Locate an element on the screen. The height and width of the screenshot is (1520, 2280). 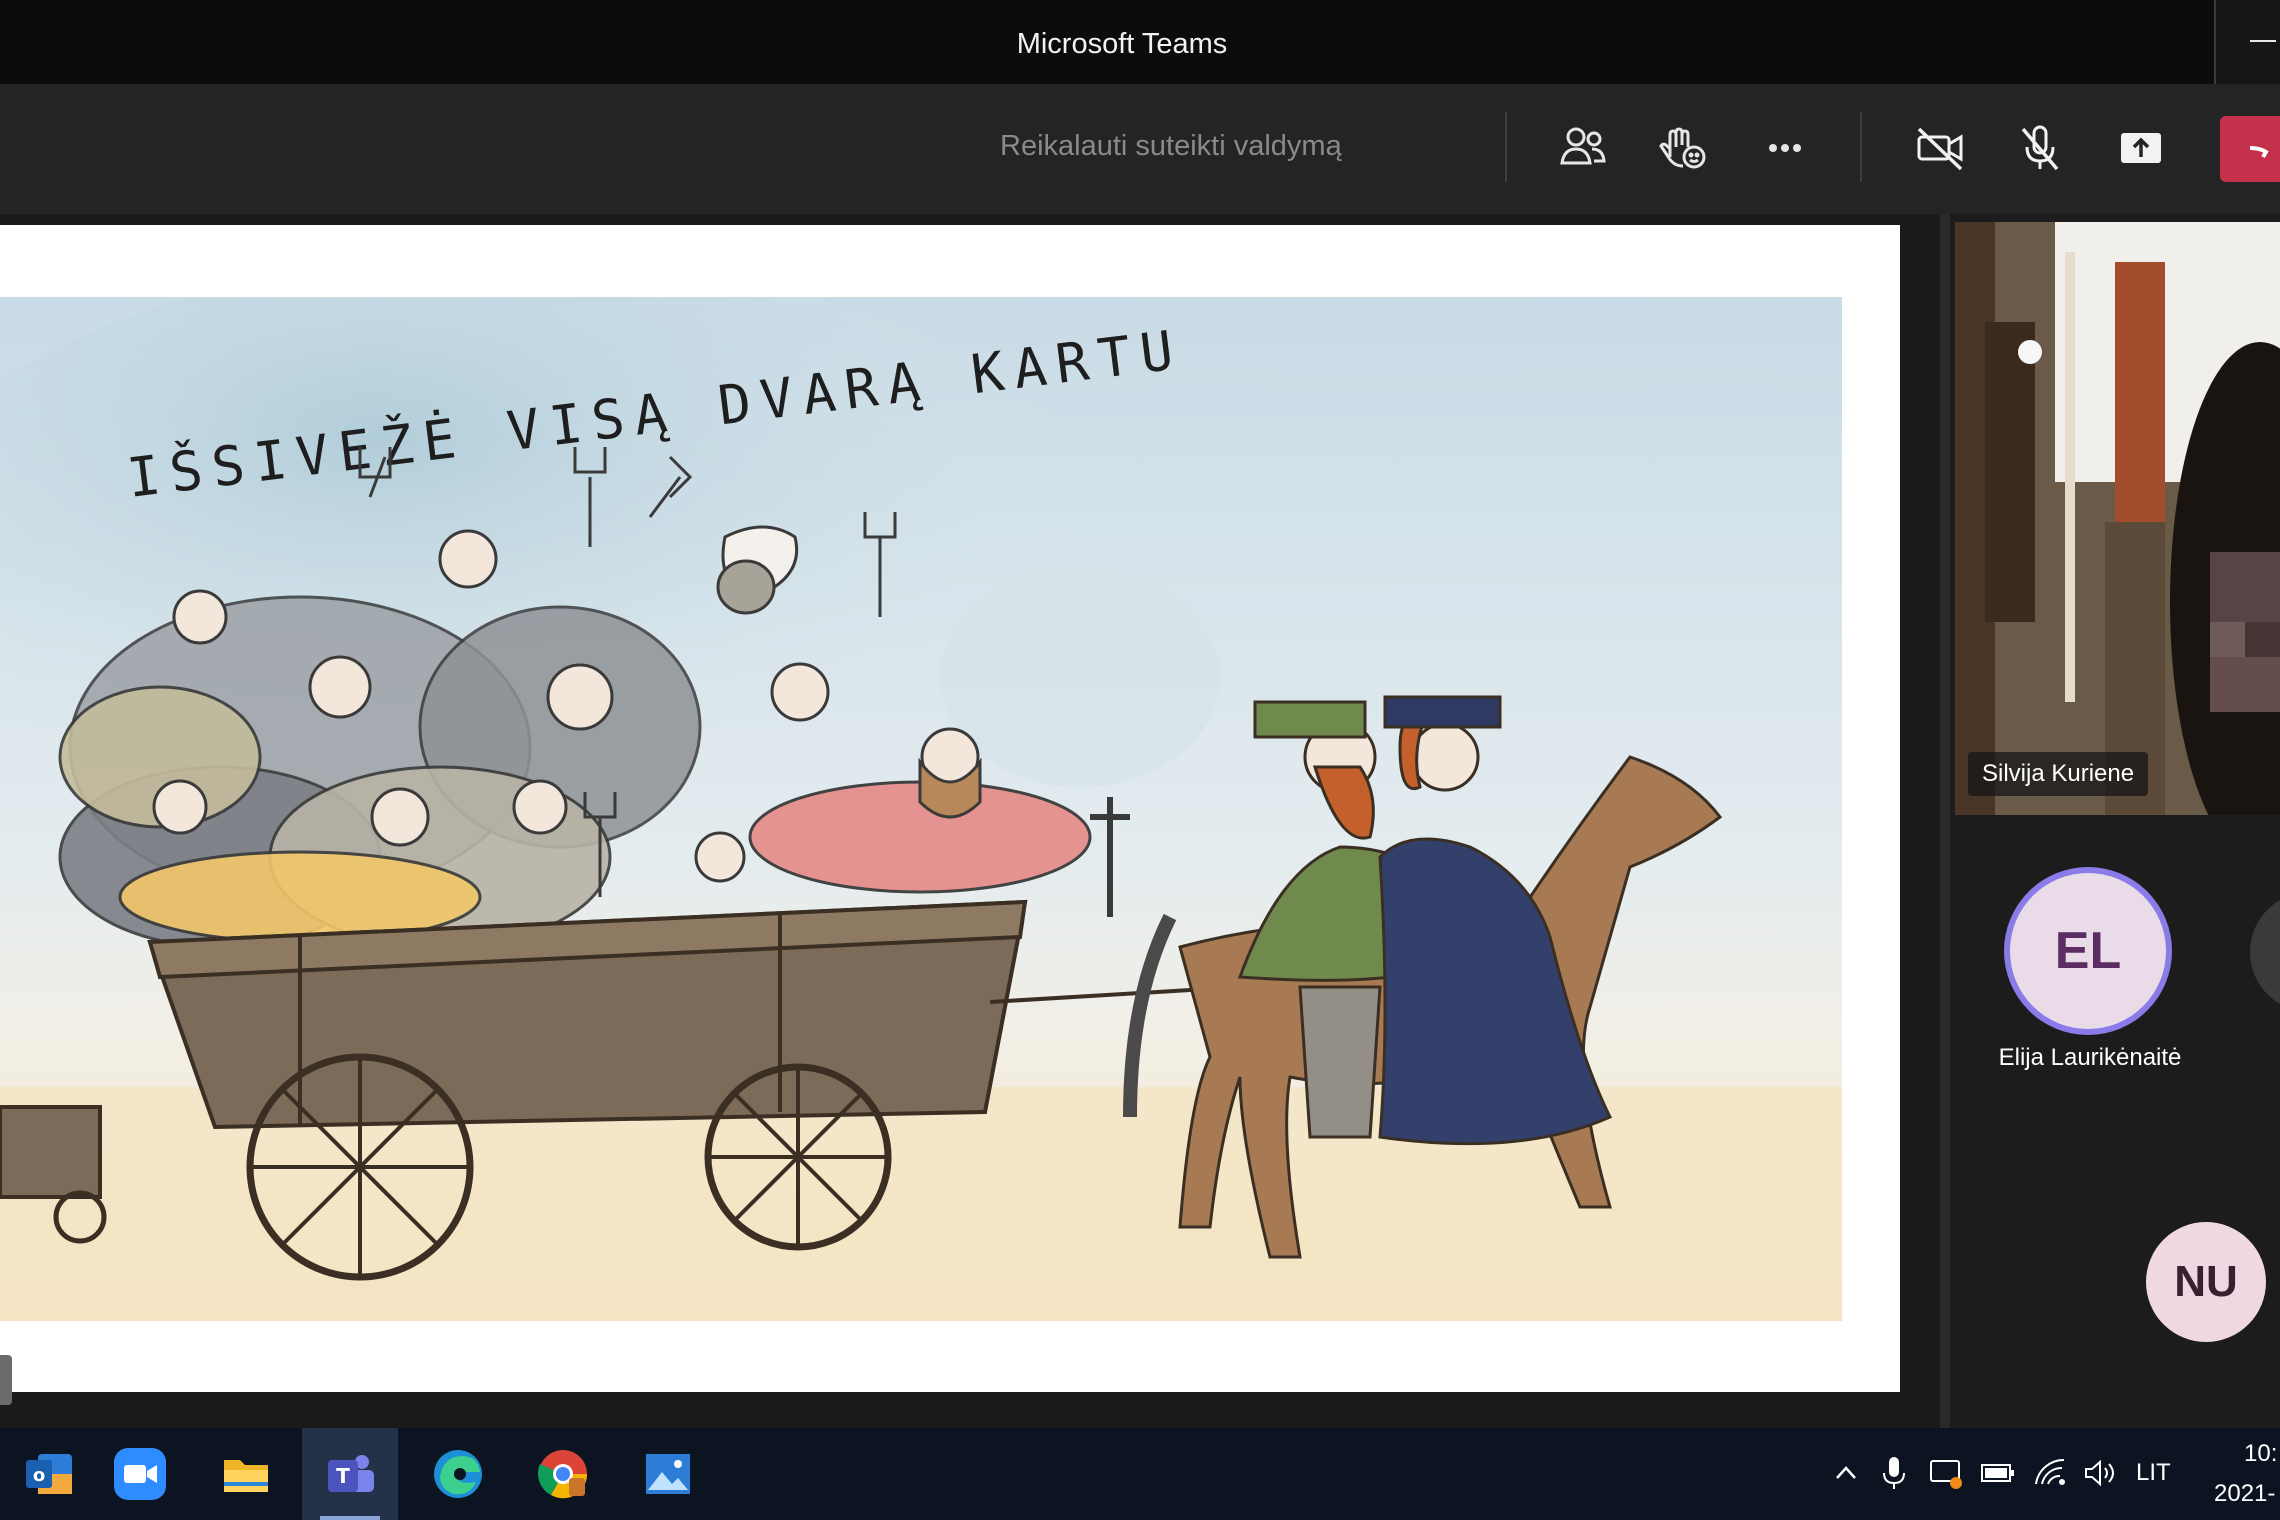
hang-up-icon is located at coordinates (2259, 152).